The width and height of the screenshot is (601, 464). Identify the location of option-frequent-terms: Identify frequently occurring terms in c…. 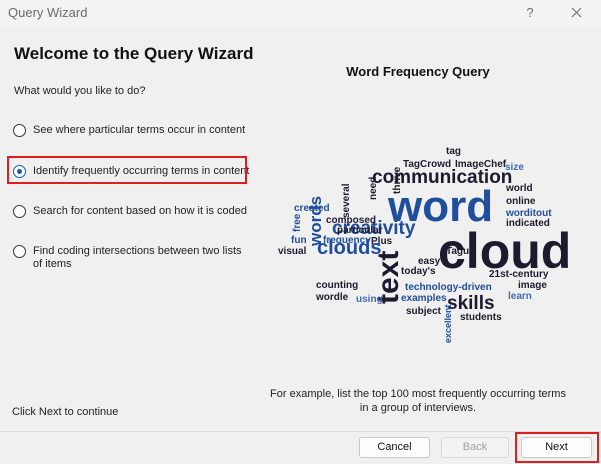
(133, 171).